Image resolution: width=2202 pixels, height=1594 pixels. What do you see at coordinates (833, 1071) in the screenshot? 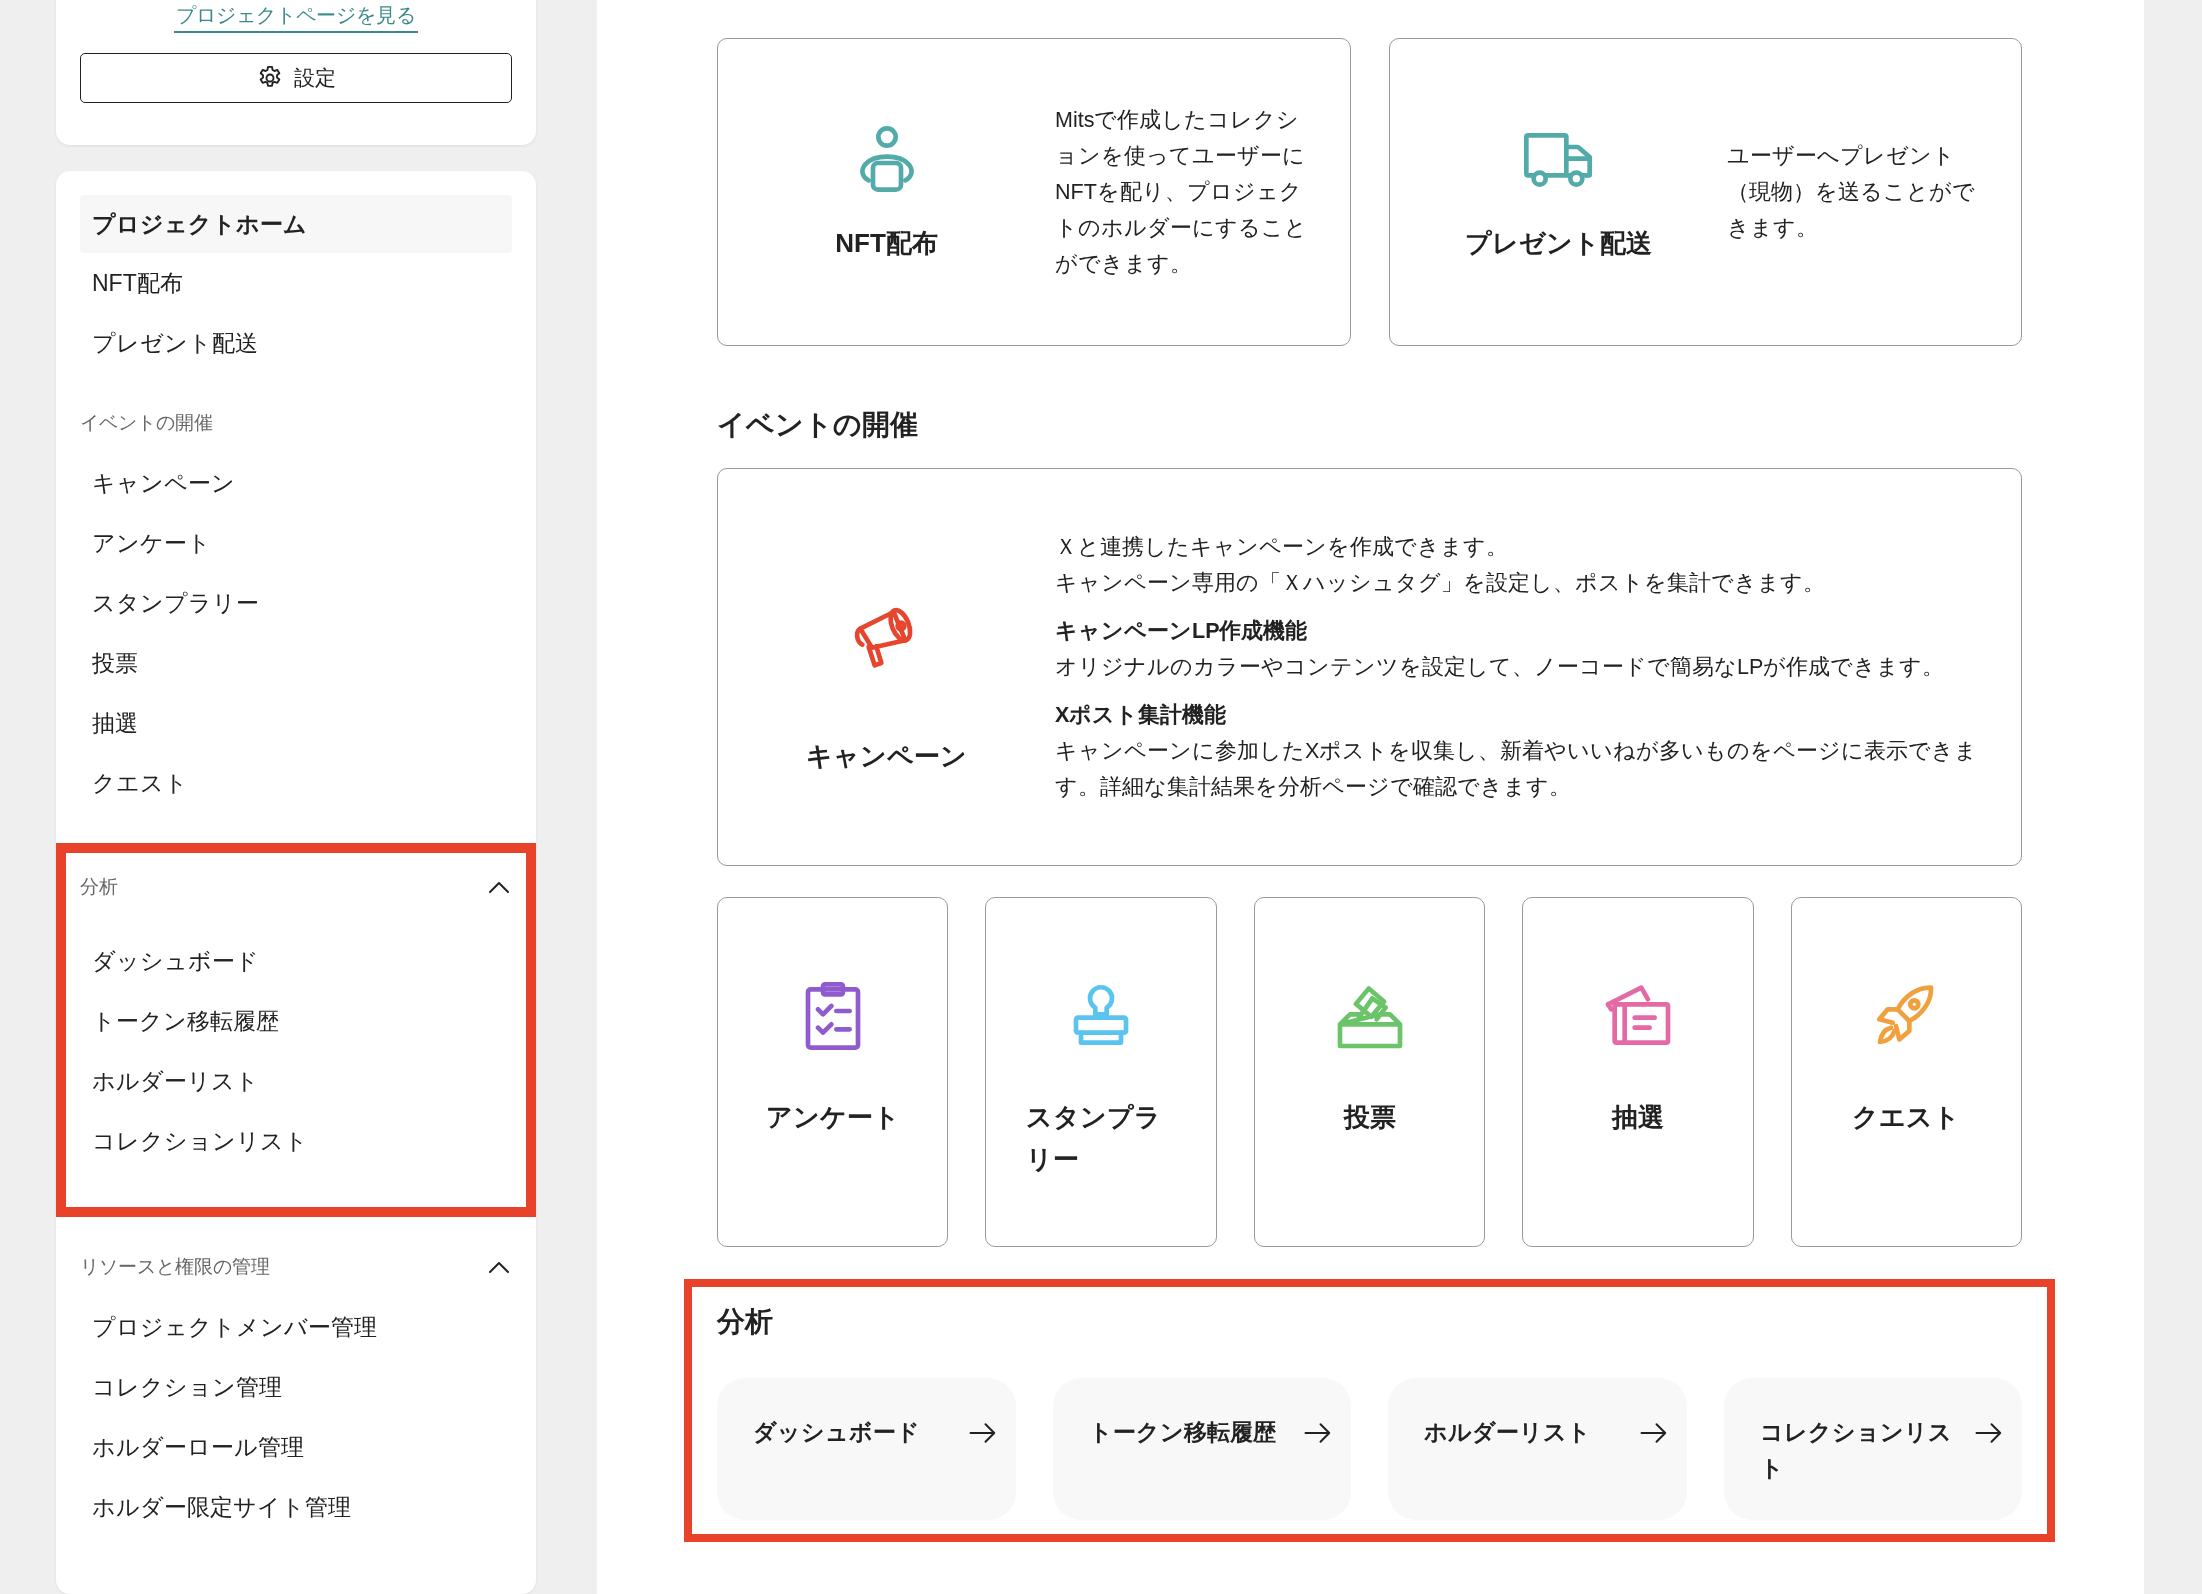
I see `event-card: アンケート` at bounding box center [833, 1071].